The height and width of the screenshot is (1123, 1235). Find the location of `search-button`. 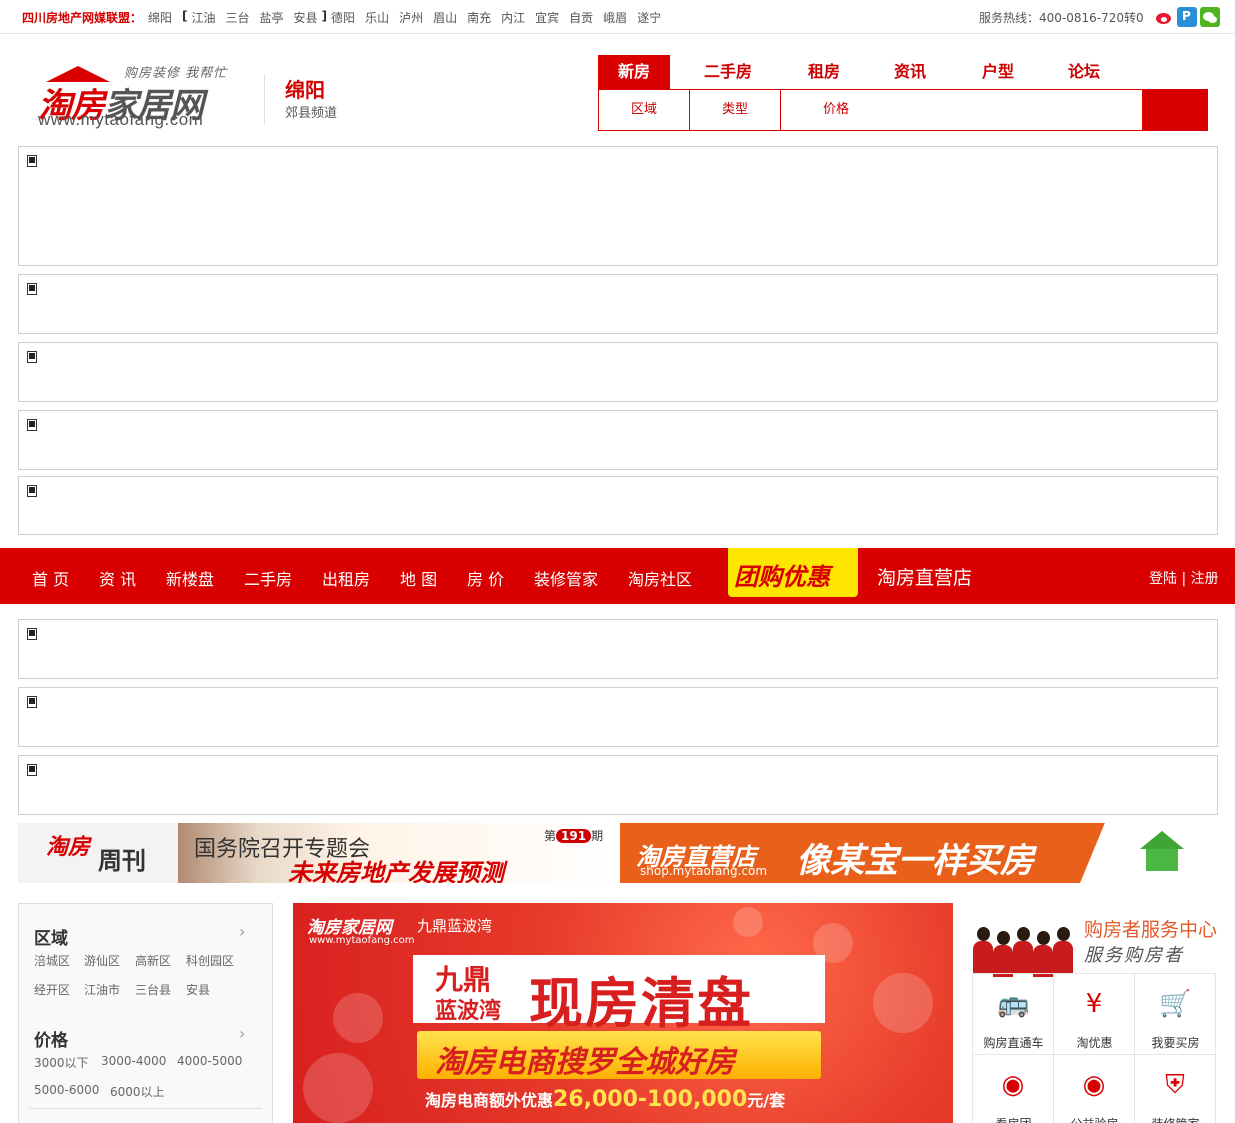

search-button is located at coordinates (1175, 110).